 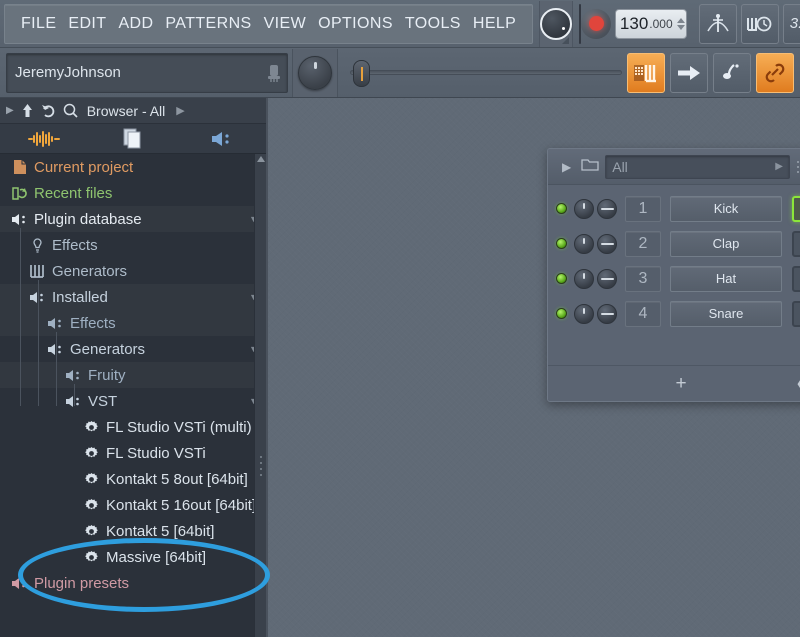 I want to click on step-sequencer-button, so click(x=732, y=72).